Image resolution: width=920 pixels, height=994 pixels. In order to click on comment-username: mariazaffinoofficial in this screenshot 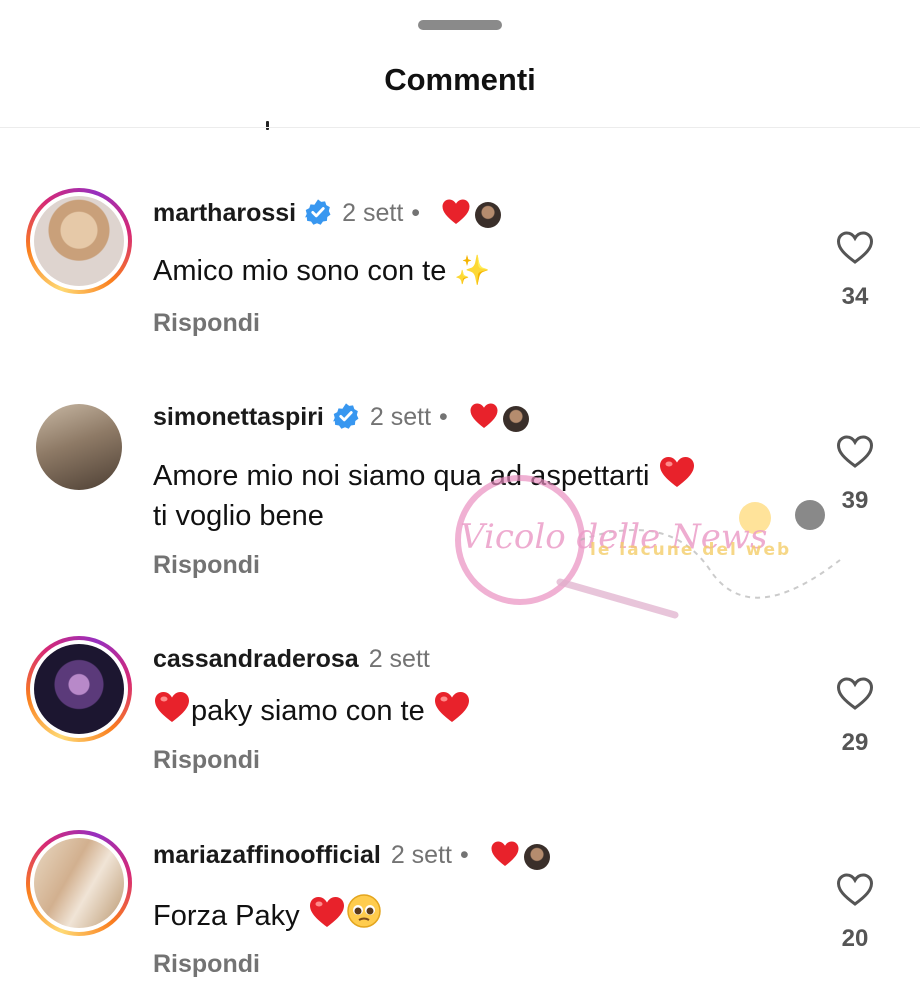, I will do `click(267, 855)`.